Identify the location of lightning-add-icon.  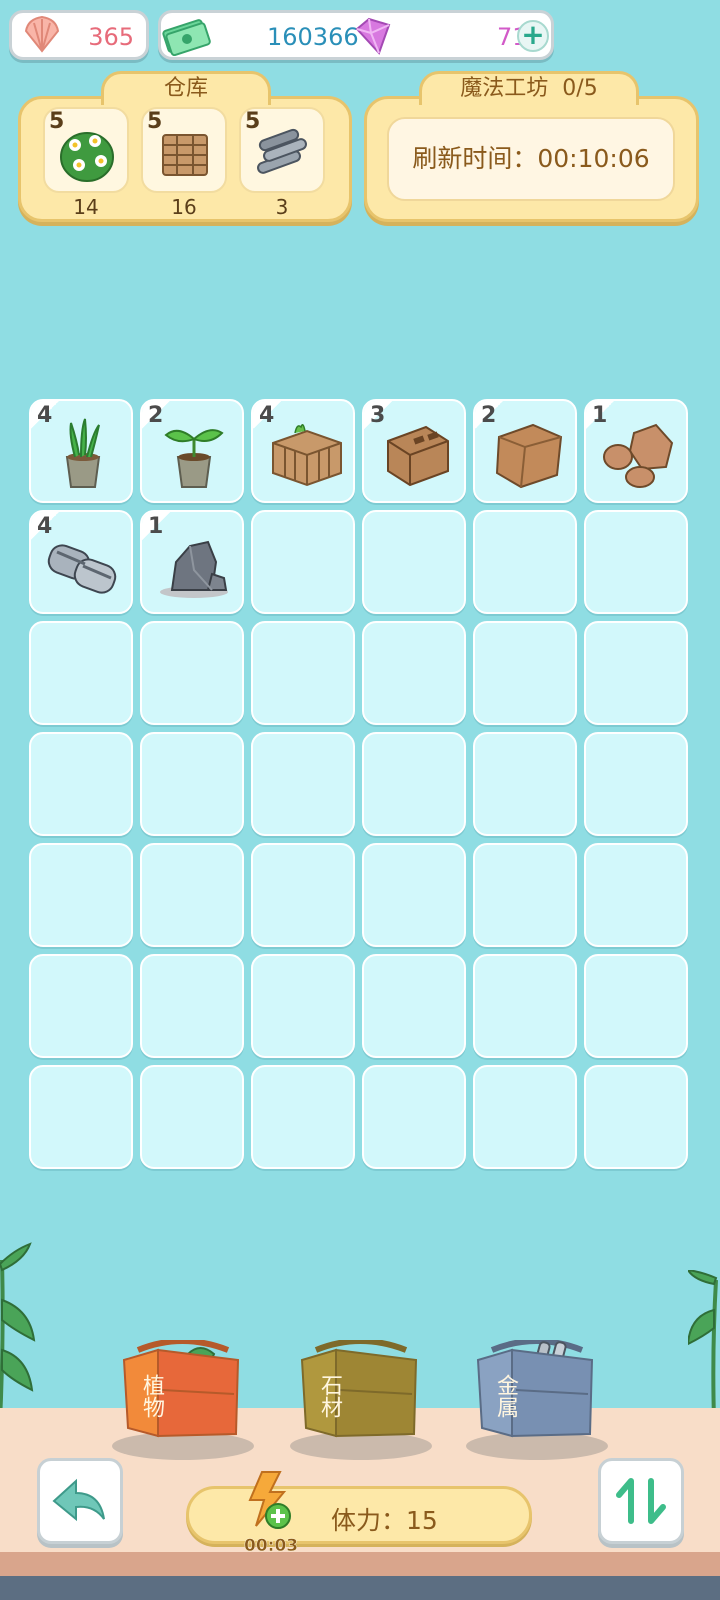
(268, 1501).